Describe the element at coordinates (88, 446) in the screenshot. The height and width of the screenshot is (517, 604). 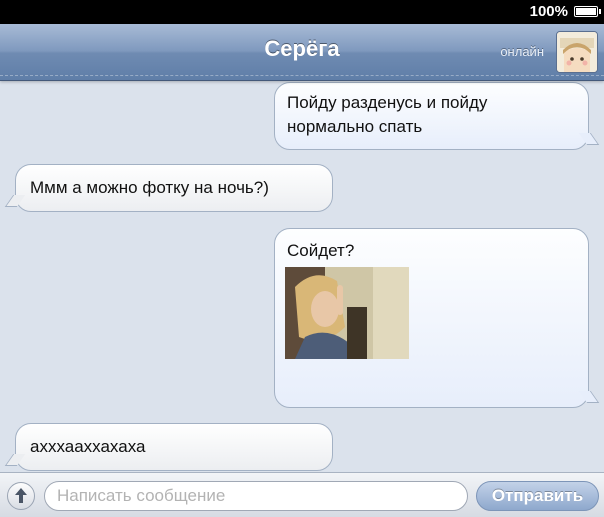
I see `message-text: ахххааххахаха` at that location.